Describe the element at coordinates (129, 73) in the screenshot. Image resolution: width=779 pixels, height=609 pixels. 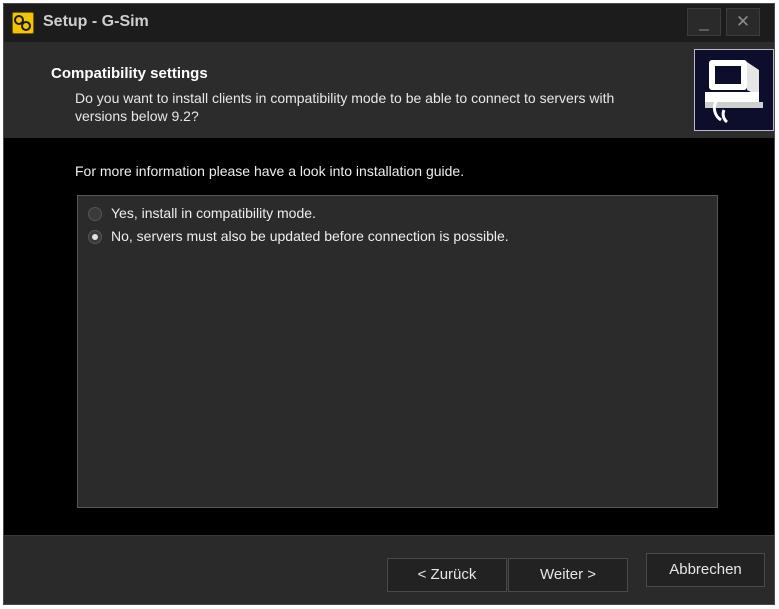
I see `page-title: Compatibility settings` at that location.